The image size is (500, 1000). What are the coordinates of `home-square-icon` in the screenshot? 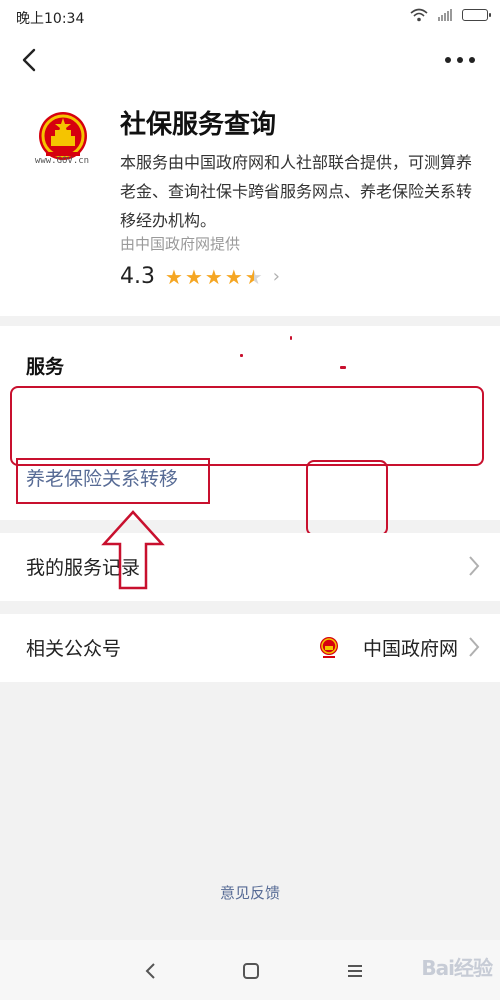 It's located at (251, 971).